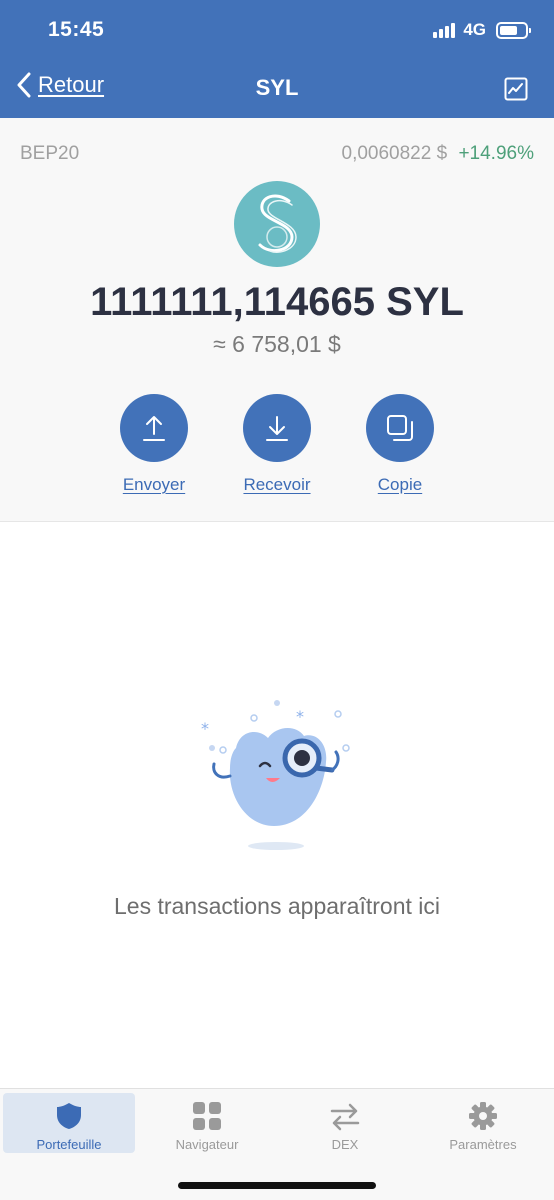  Describe the element at coordinates (154, 484) in the screenshot. I see `send-label: Envoyer` at that location.